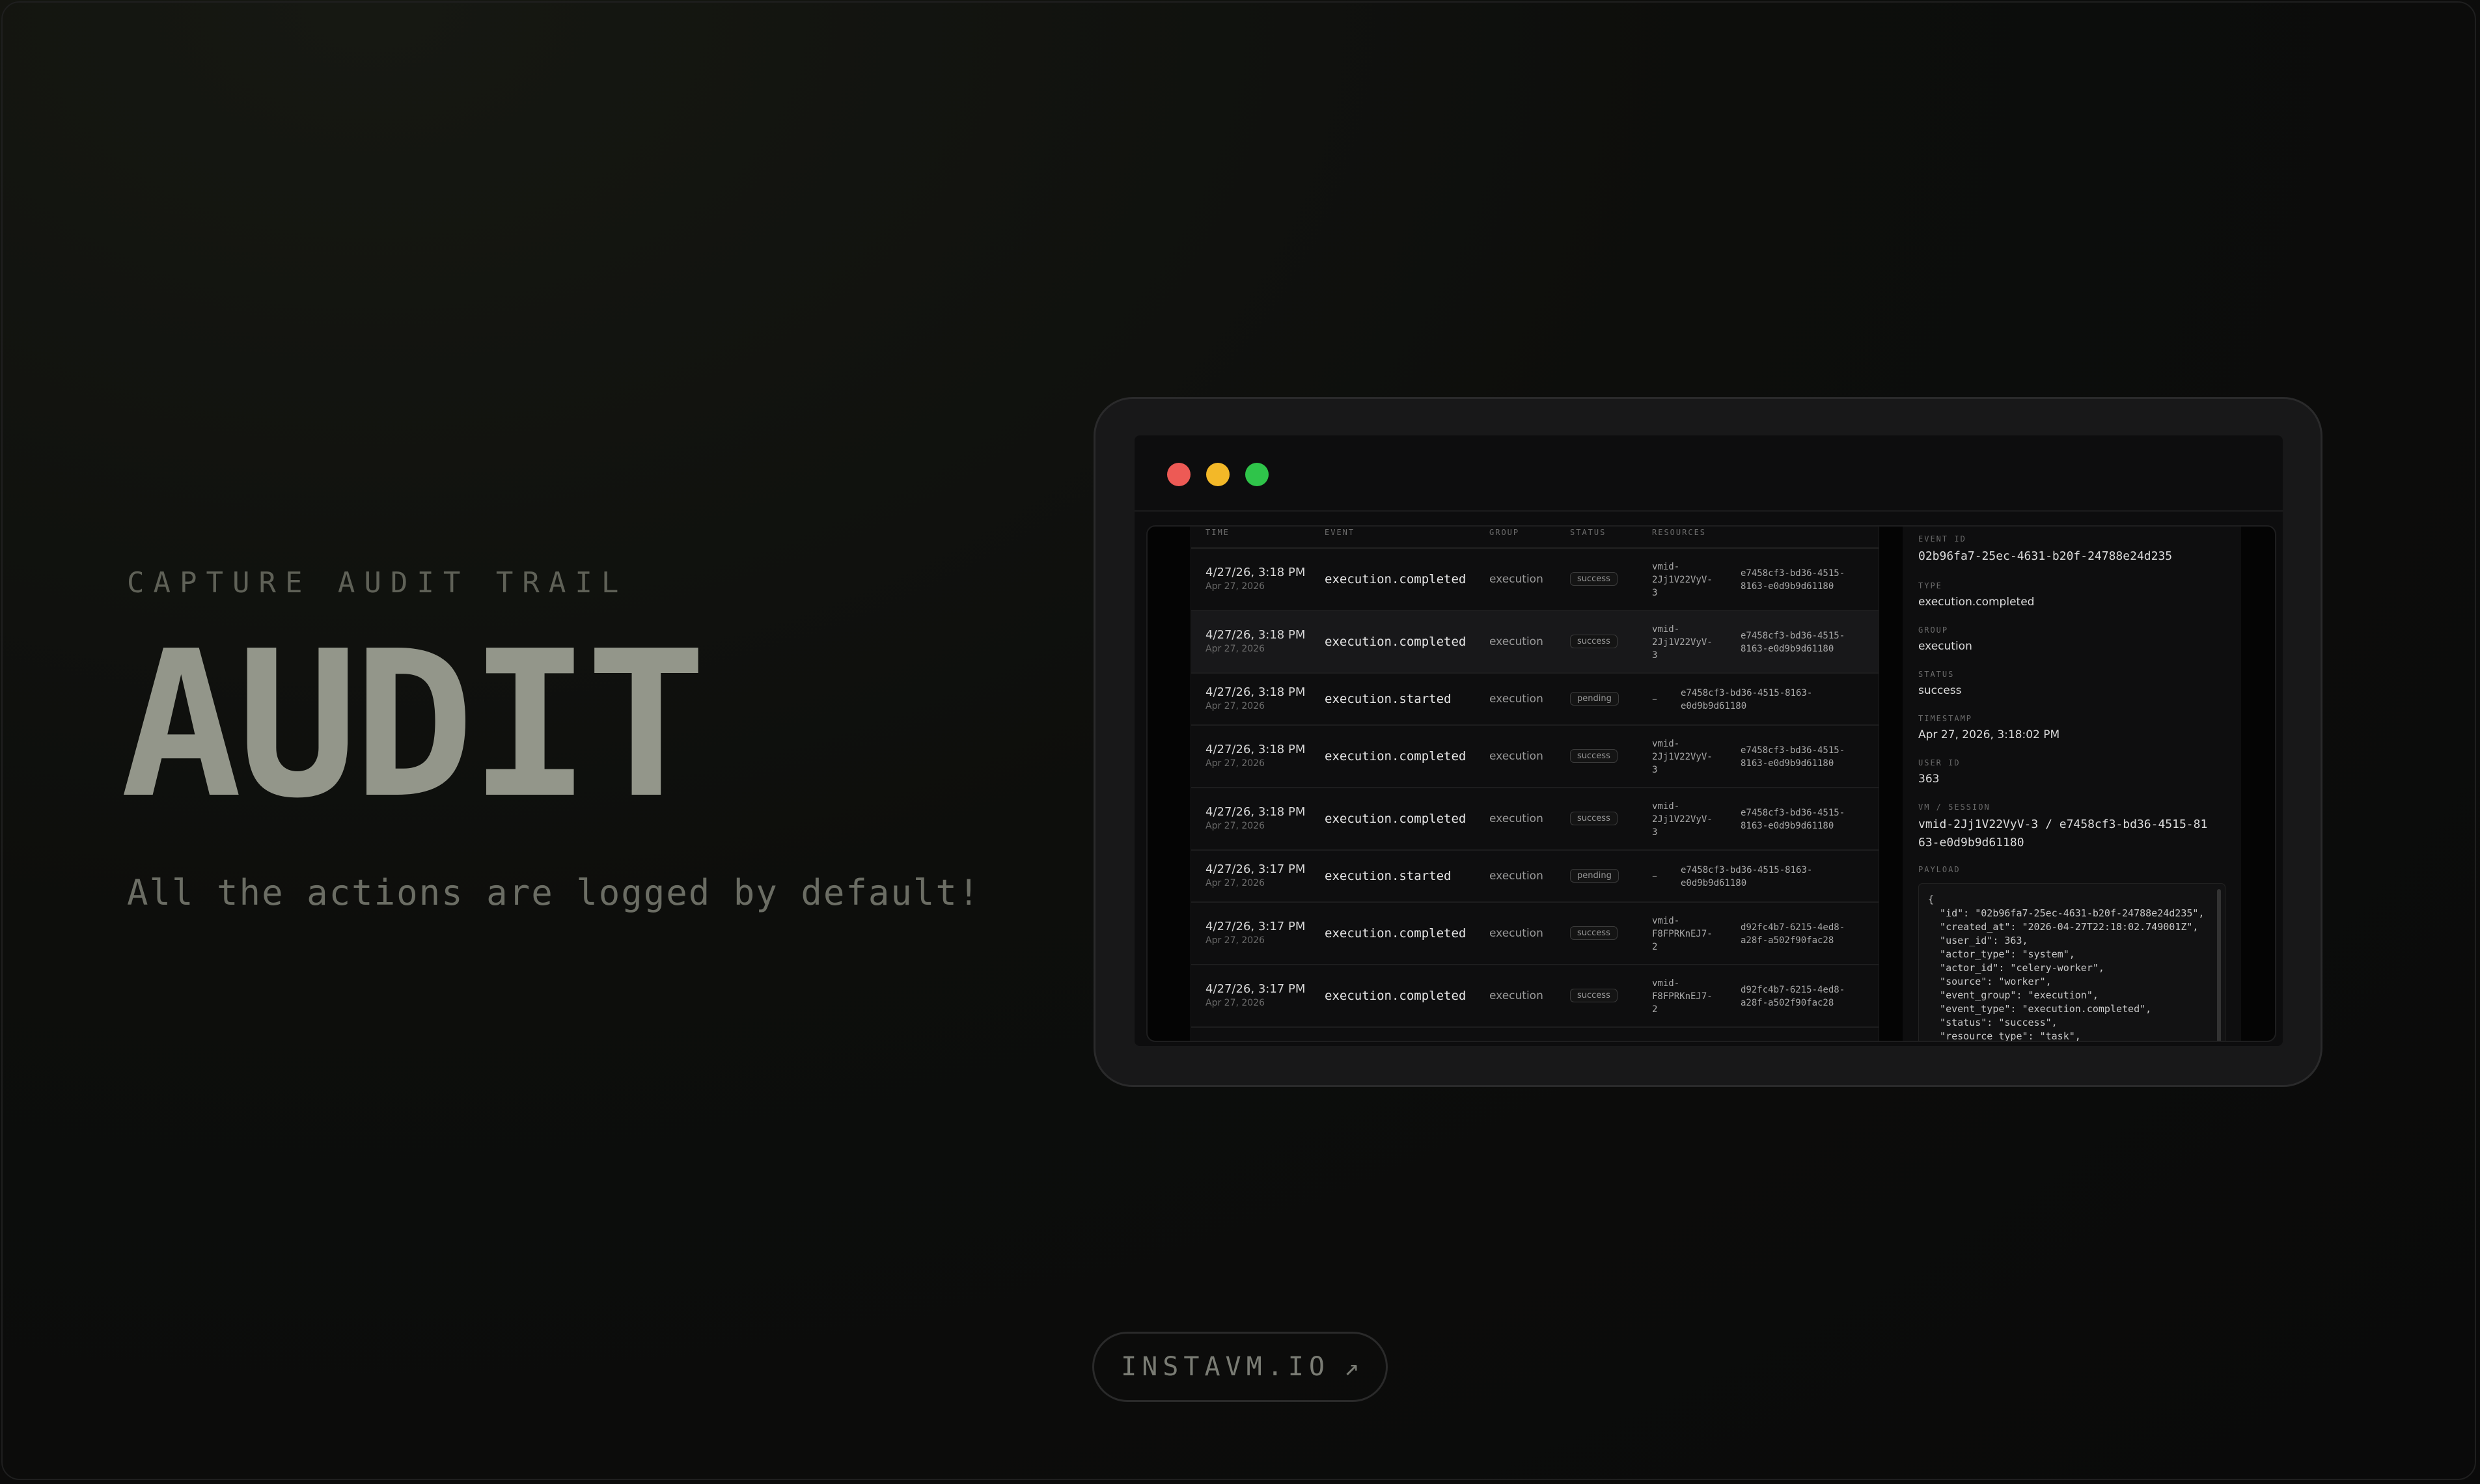  I want to click on eyebrow-text: CAPTURE AUDIT TRAIL, so click(377, 582).